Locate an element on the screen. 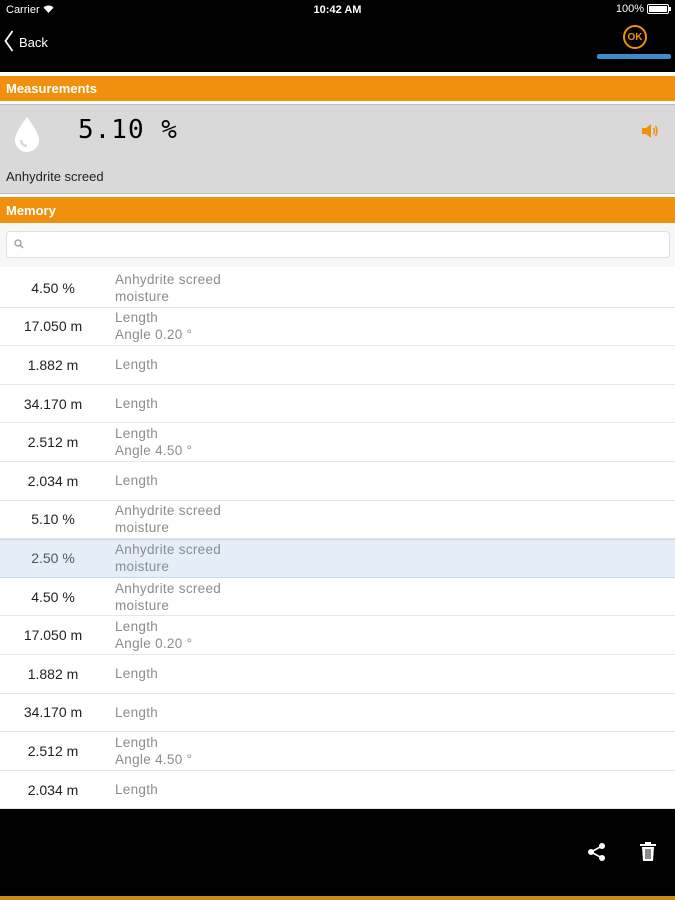 The width and height of the screenshot is (675, 900). top-bar: Carrier 10:42 AM 100% Back OK is located at coordinates (337, 36).